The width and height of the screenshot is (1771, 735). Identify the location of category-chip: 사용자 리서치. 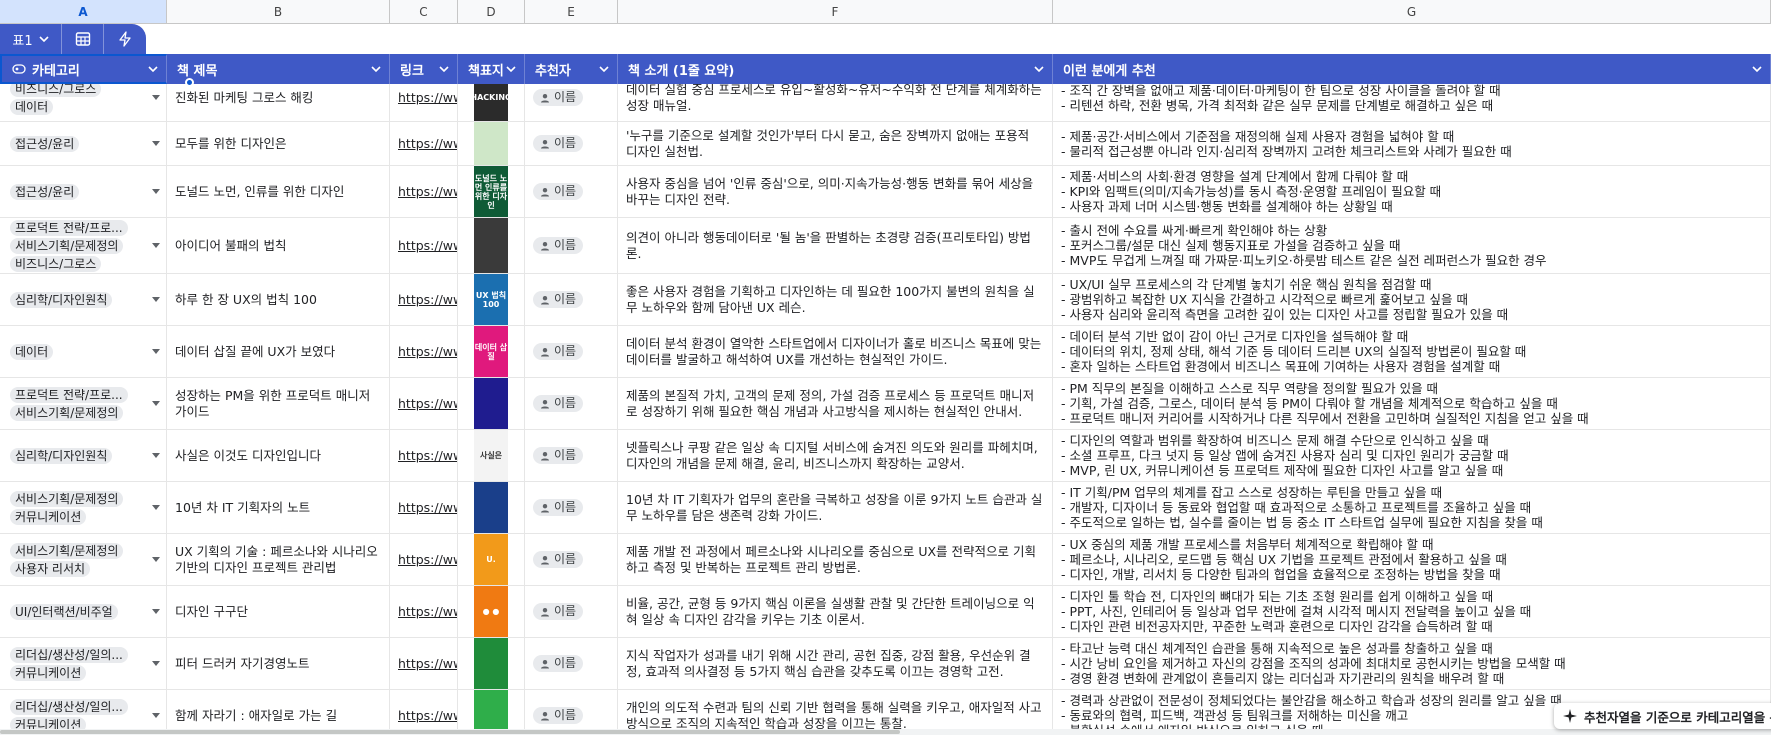
(50, 568).